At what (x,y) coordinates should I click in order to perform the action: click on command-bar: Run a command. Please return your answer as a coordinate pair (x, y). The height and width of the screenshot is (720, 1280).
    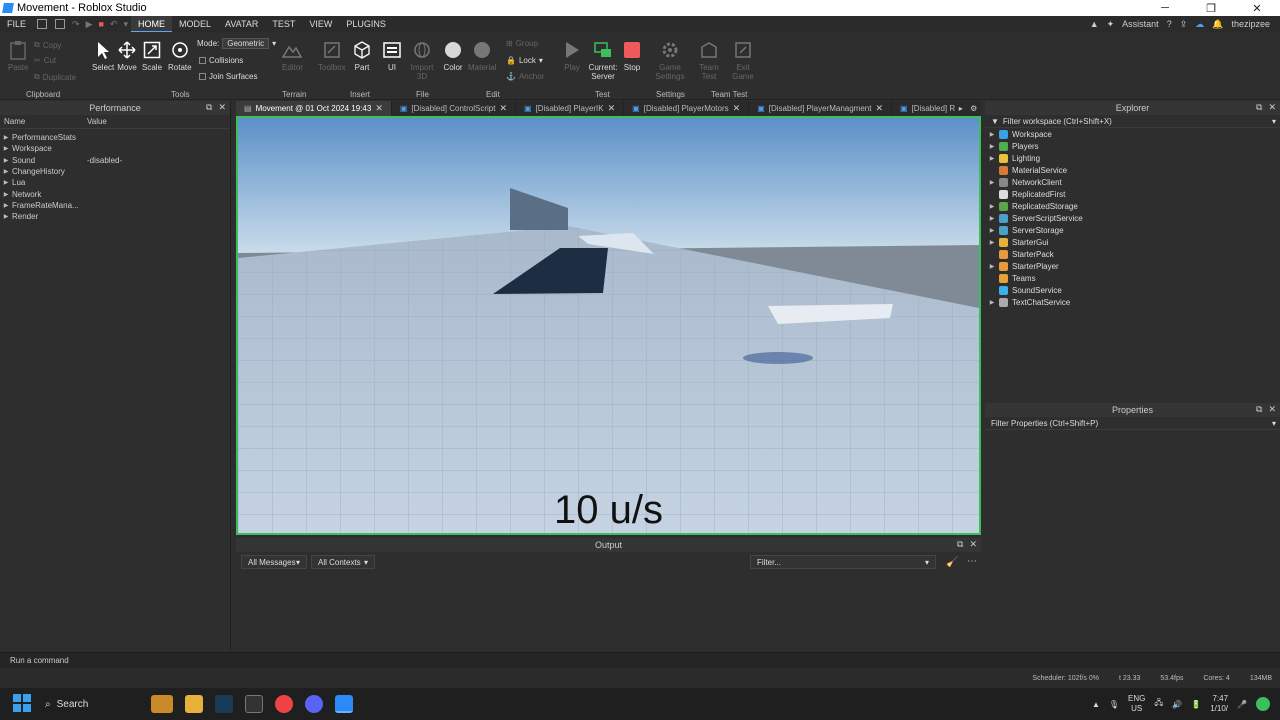
    Looking at the image, I should click on (640, 660).